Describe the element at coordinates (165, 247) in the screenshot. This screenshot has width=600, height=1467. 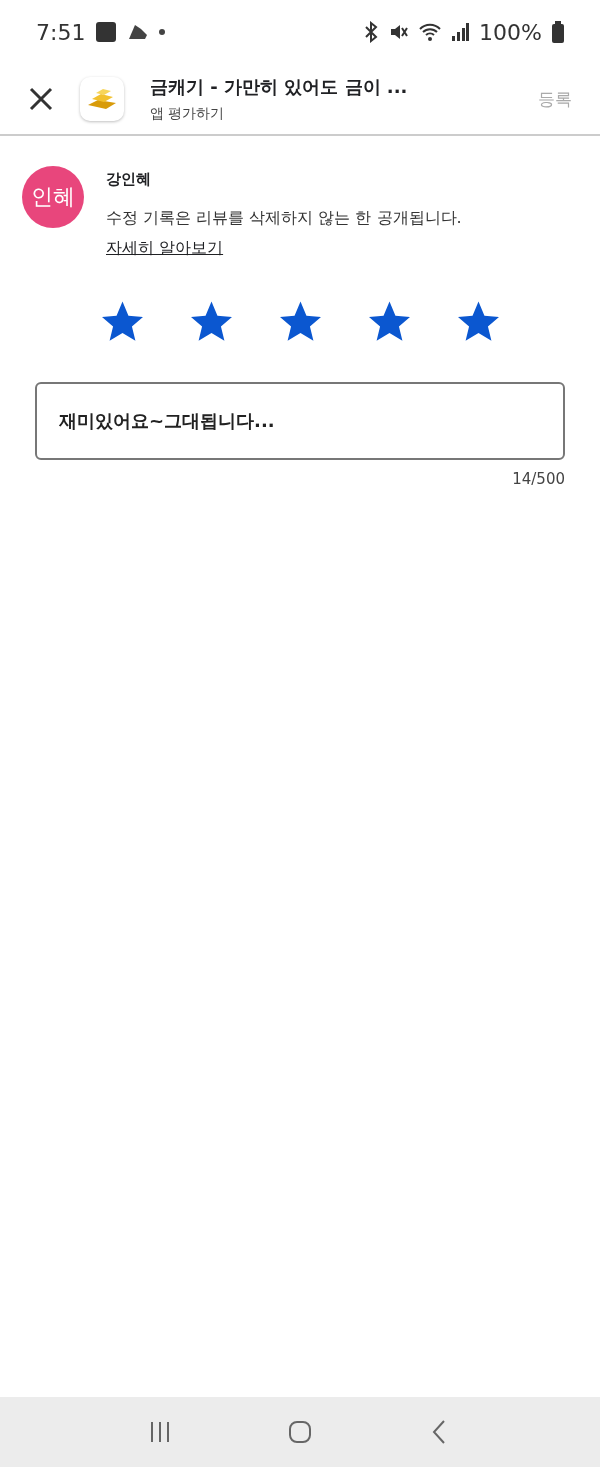
I see `learn-more-link: 자세히 알아보기` at that location.